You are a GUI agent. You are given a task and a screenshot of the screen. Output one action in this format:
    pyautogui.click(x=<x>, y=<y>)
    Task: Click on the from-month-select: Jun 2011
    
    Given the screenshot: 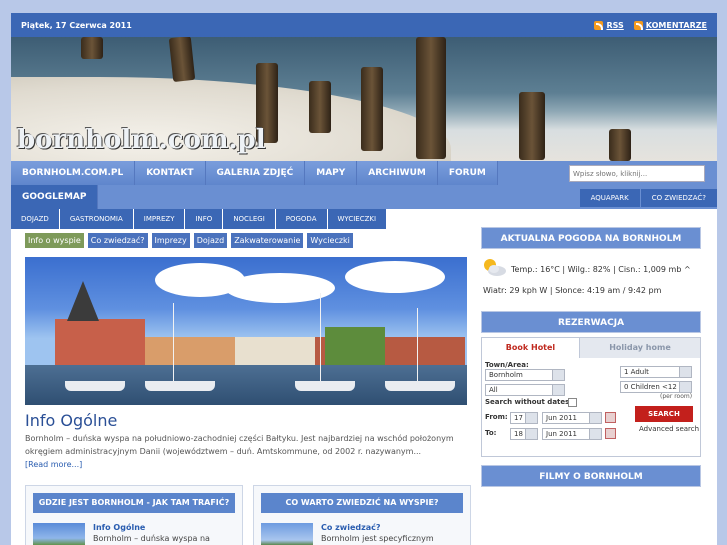 What is the action you would take?
    pyautogui.click(x=572, y=418)
    